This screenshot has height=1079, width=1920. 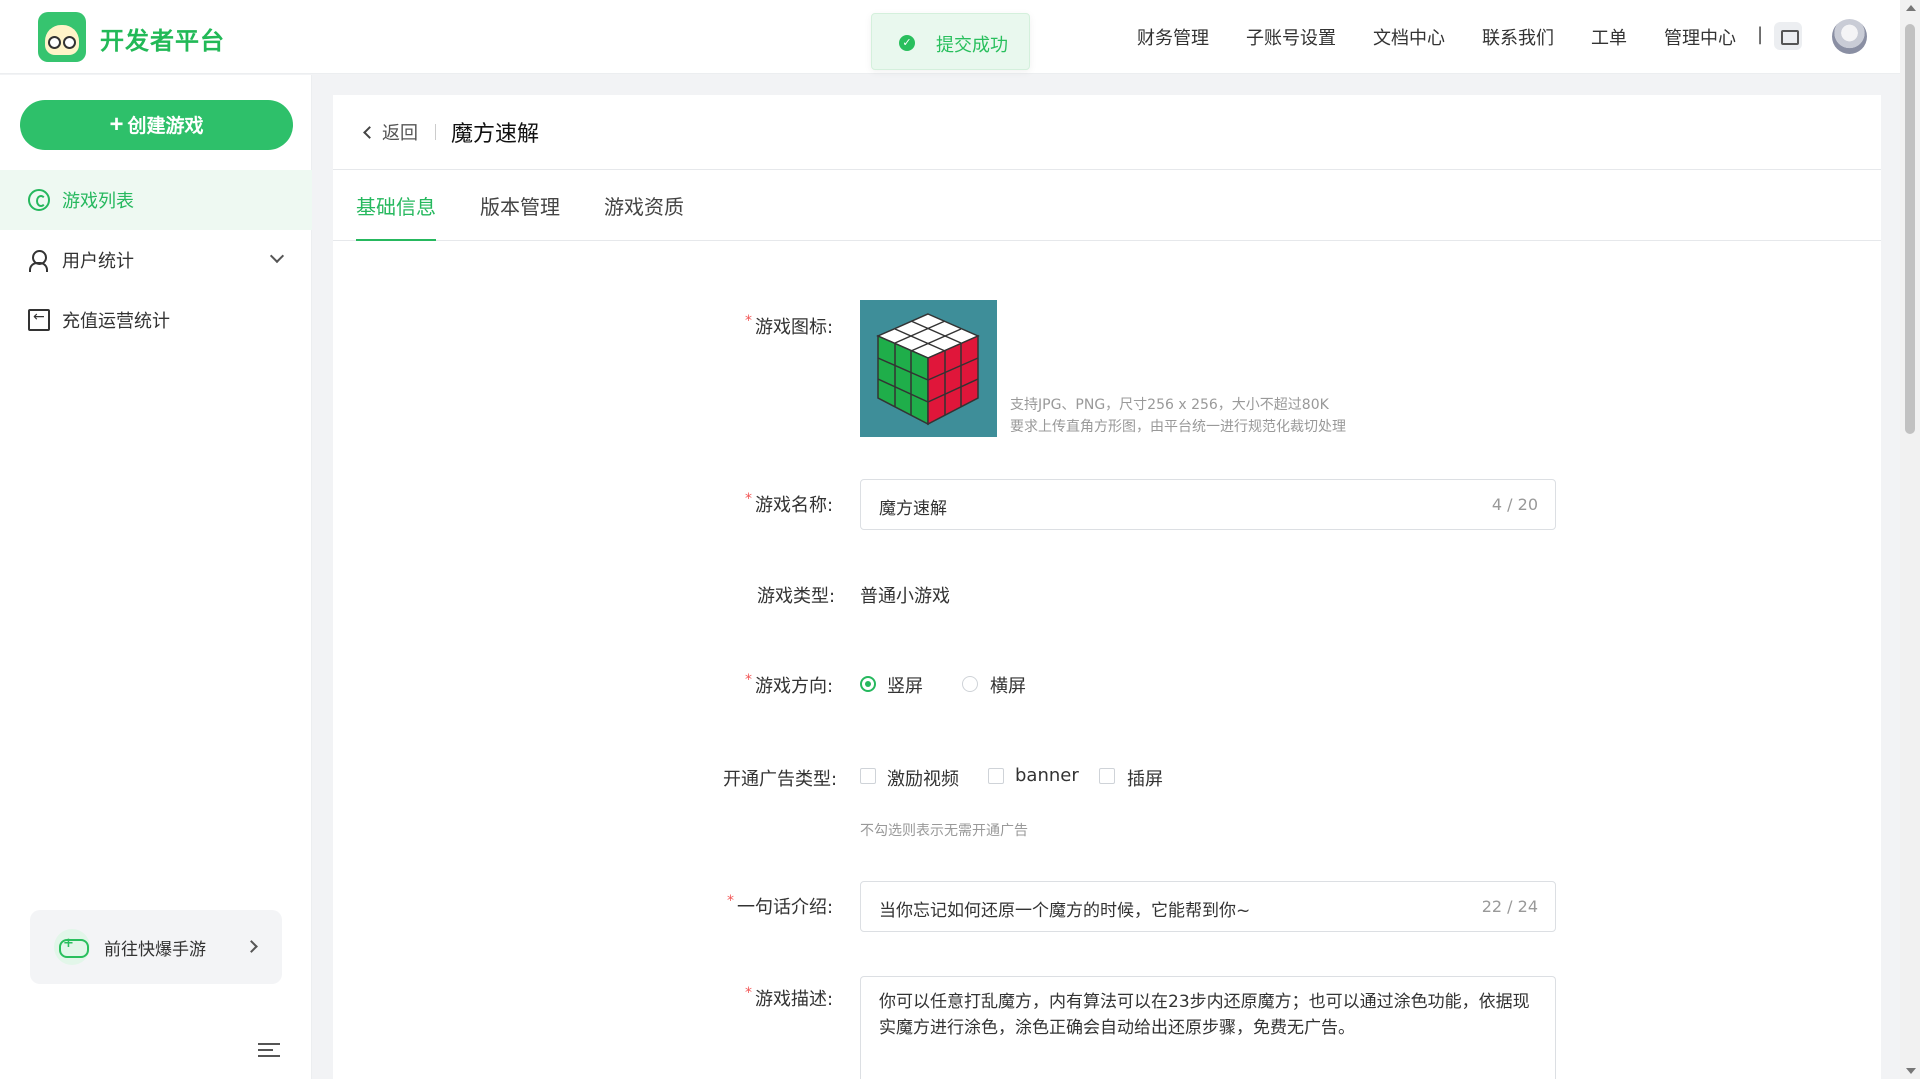 I want to click on intro-label: * 一句话介绍:, so click(x=780, y=905).